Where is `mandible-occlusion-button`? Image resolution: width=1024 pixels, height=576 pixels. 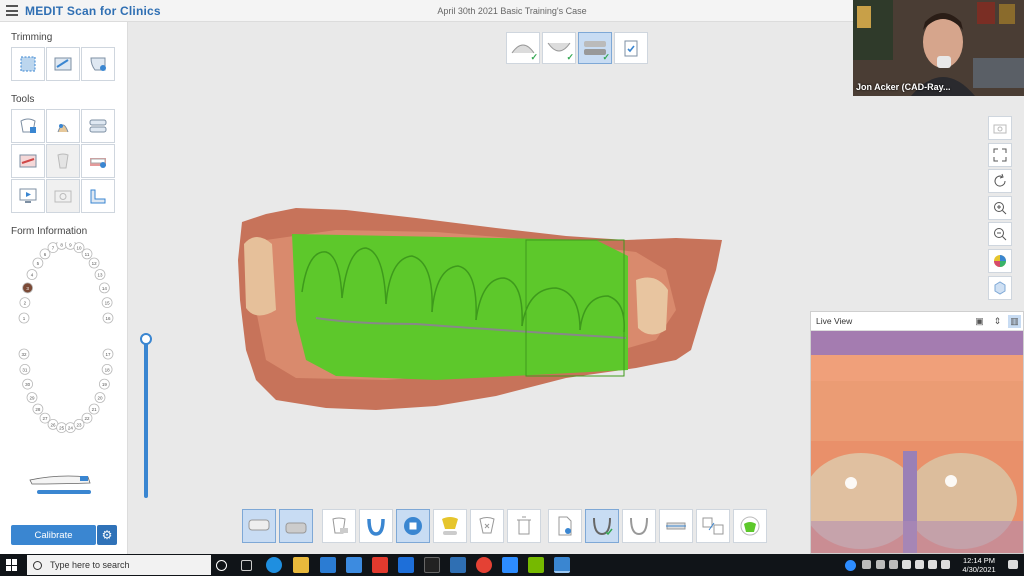
mandible-occlusion-button is located at coordinates (639, 526).